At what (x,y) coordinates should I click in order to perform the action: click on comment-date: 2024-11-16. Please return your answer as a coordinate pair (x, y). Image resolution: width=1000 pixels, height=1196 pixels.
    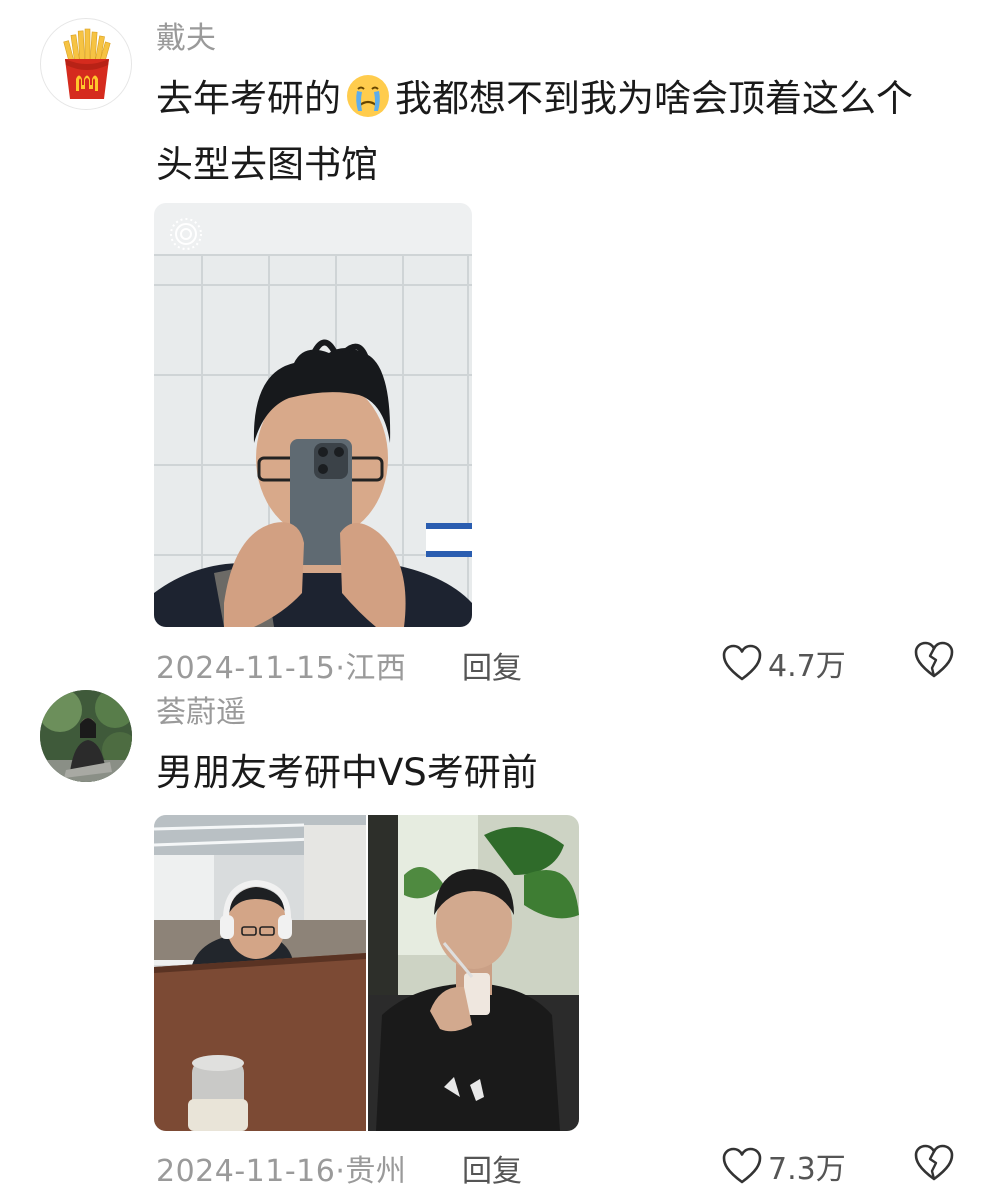
    Looking at the image, I should click on (246, 1171).